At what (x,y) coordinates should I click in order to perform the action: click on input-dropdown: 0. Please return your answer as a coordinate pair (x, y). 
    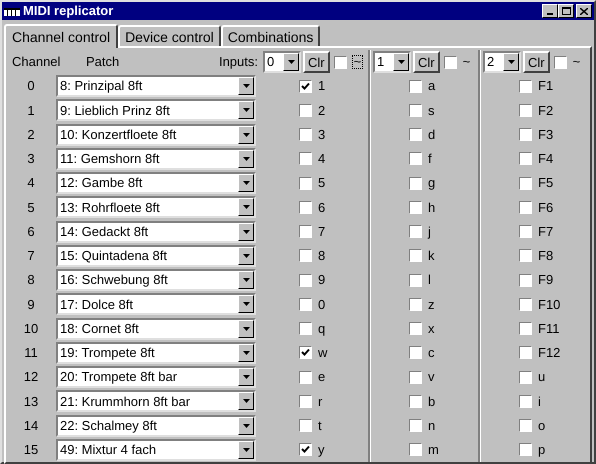
    Looking at the image, I should click on (282, 62).